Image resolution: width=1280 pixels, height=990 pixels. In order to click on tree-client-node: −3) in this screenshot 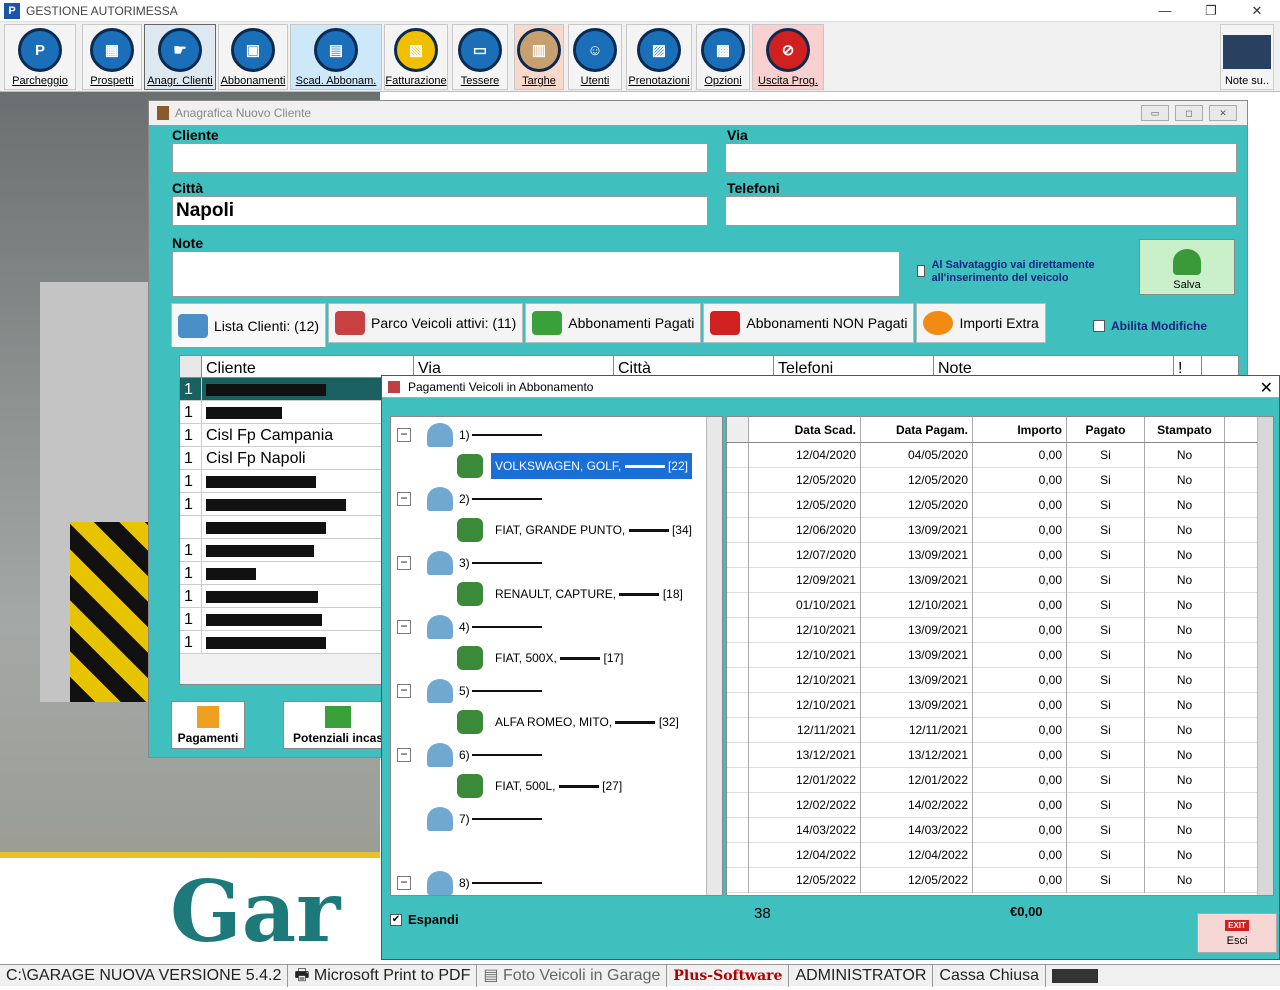, I will do `click(469, 563)`.